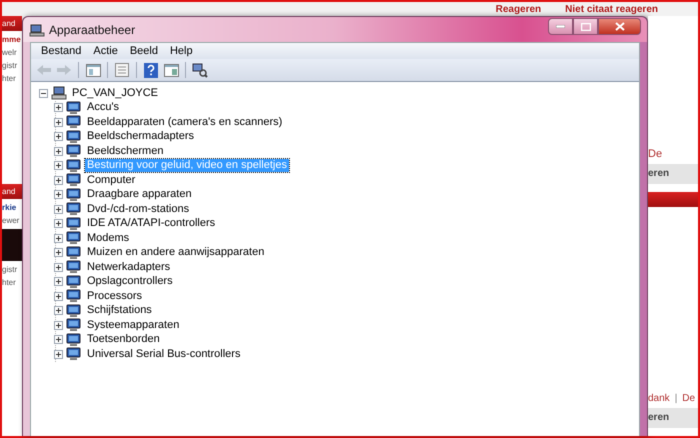 This screenshot has height=438, width=700. I want to click on tree-item: Computer, so click(111, 180).